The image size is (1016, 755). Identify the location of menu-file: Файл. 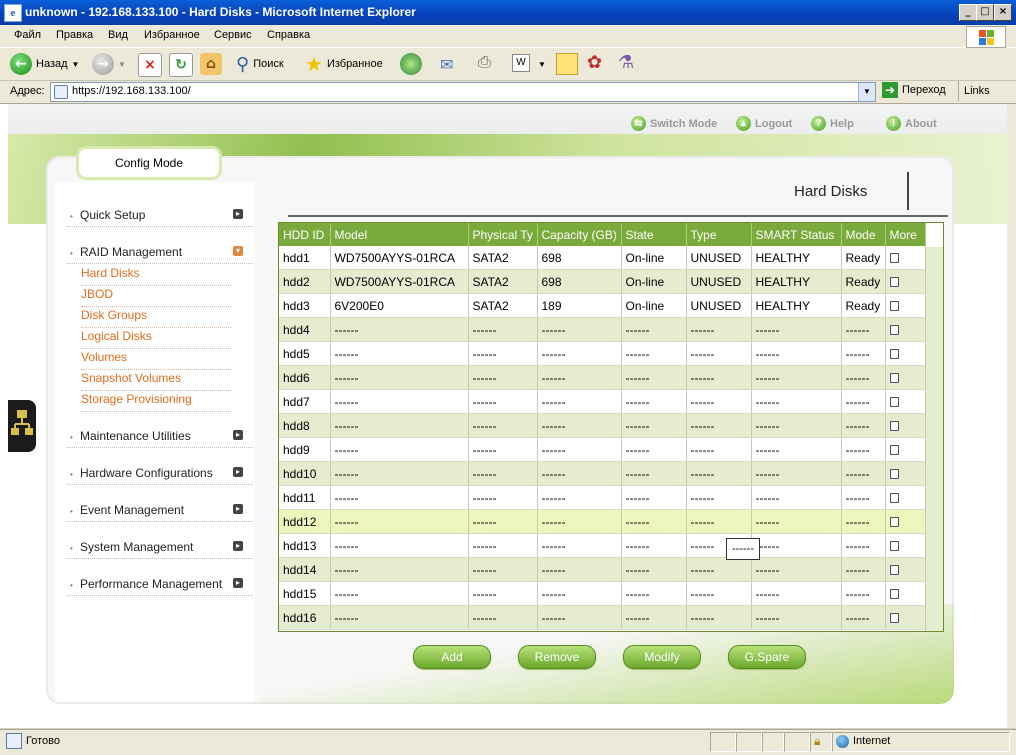
(27, 35).